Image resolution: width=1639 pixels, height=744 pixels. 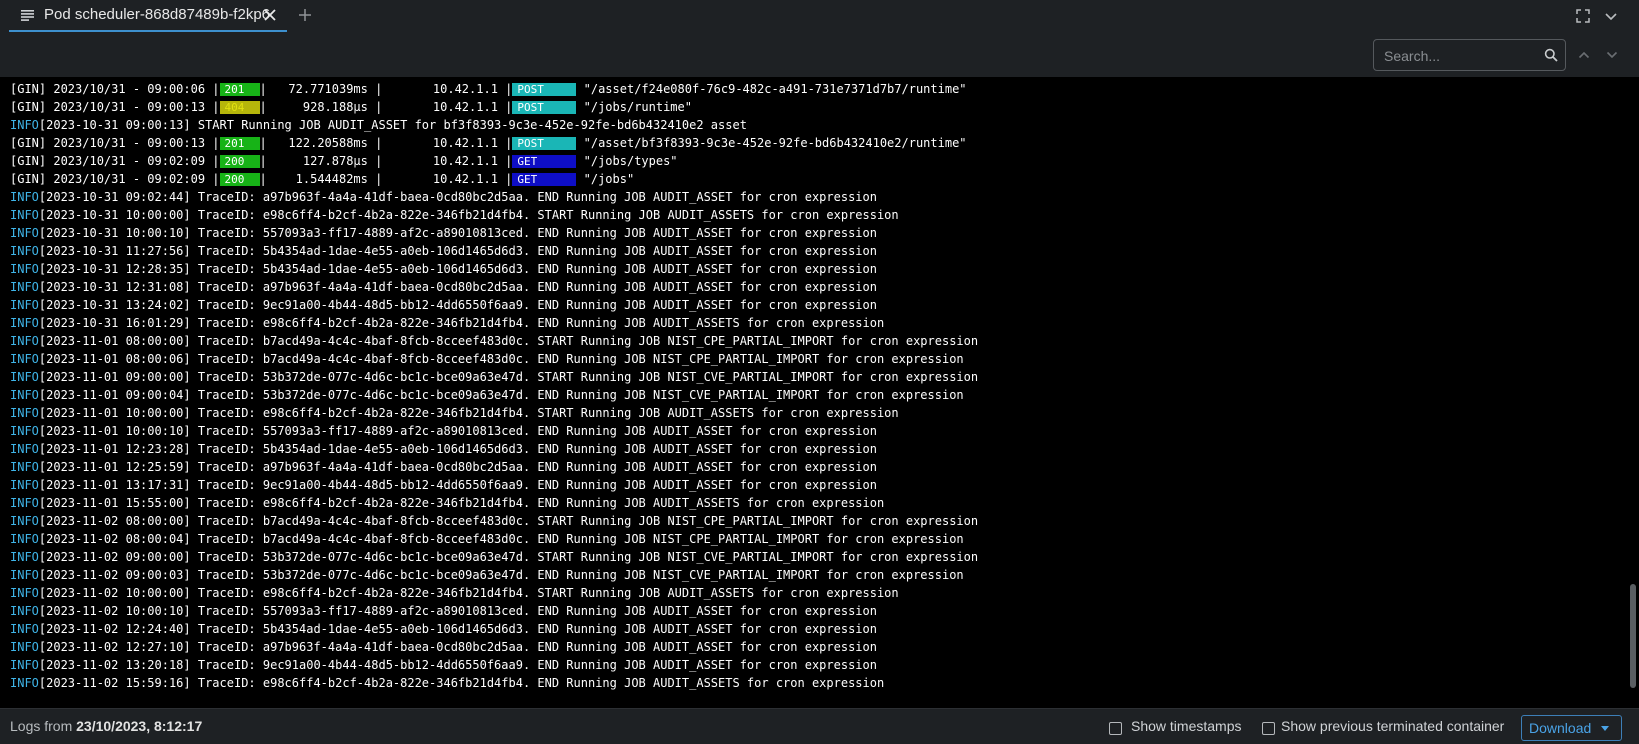 I want to click on logs-from-text: Logs from 23/10/2023, 8:12:17, so click(x=106, y=726).